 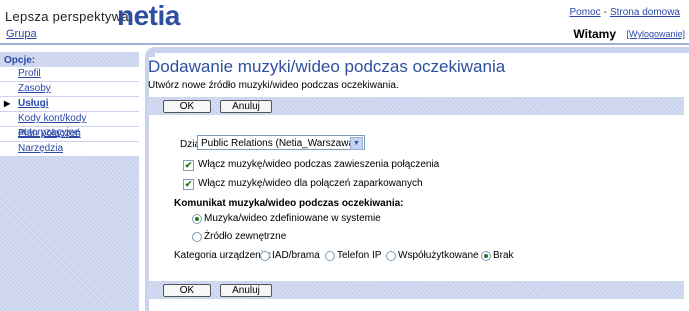 I want to click on top-links: Pomoc - Strona domowa, so click(x=624, y=12).